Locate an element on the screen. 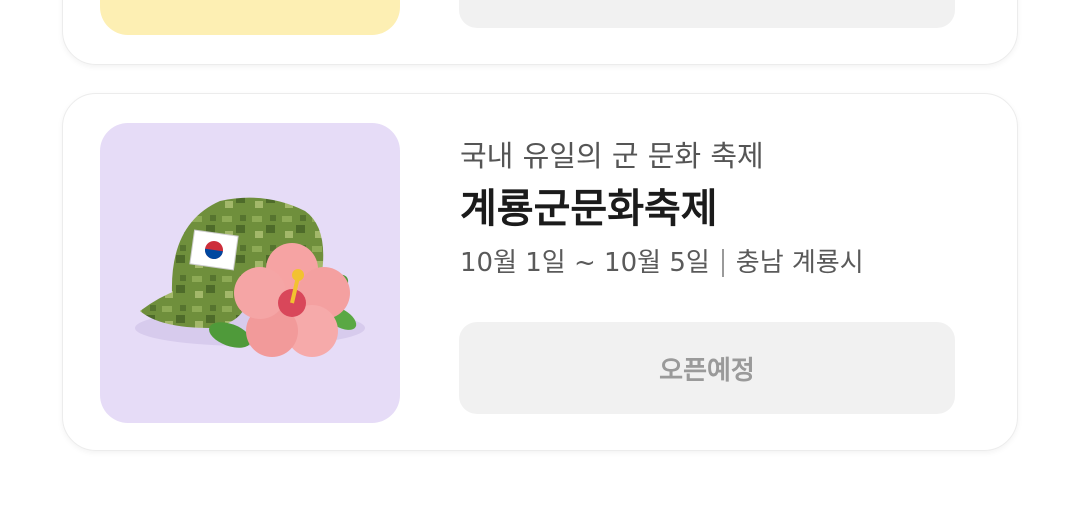  open-soon-button: 오픈예정 is located at coordinates (707, 368).